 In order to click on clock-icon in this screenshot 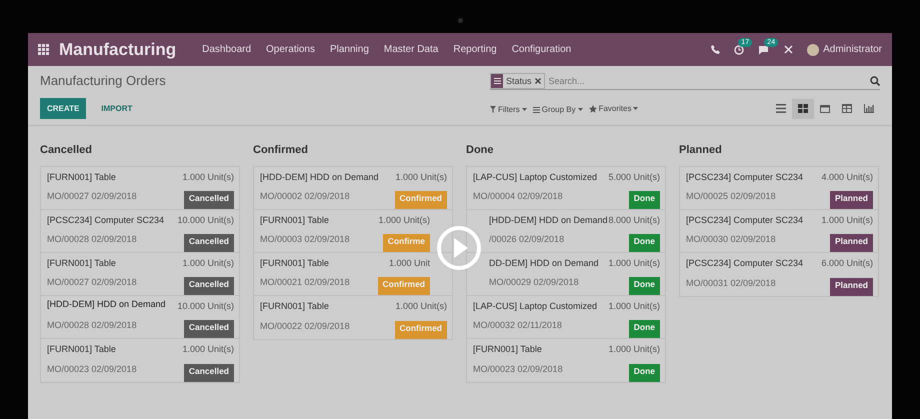, I will do `click(739, 49)`.